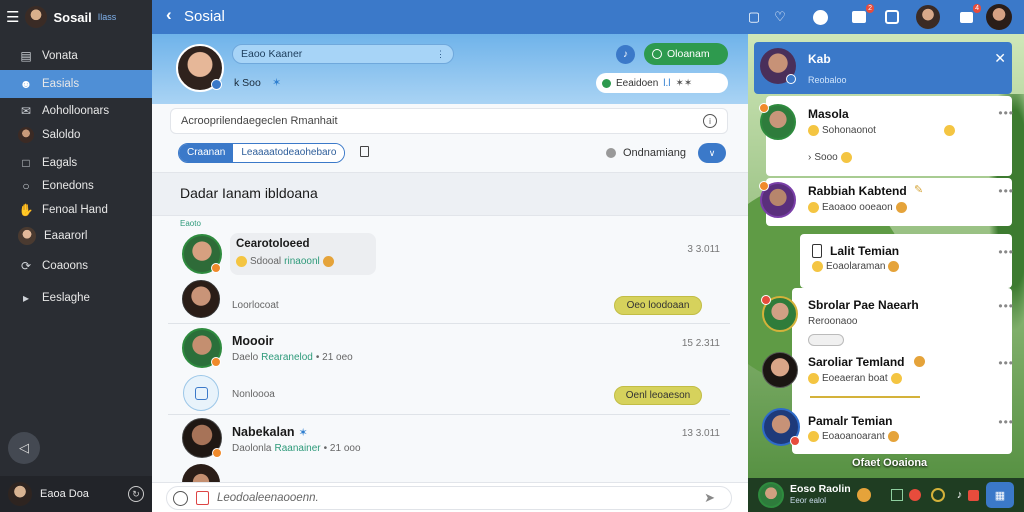 The height and width of the screenshot is (512, 1024). What do you see at coordinates (200, 68) in the screenshot?
I see `profile-photo` at bounding box center [200, 68].